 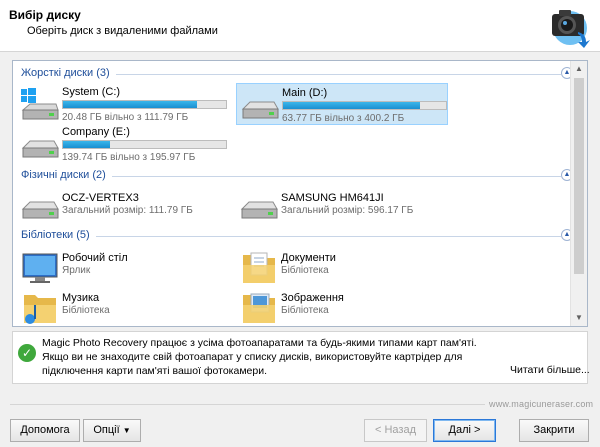 I want to click on checkmark-icon: ✓, so click(x=27, y=353).